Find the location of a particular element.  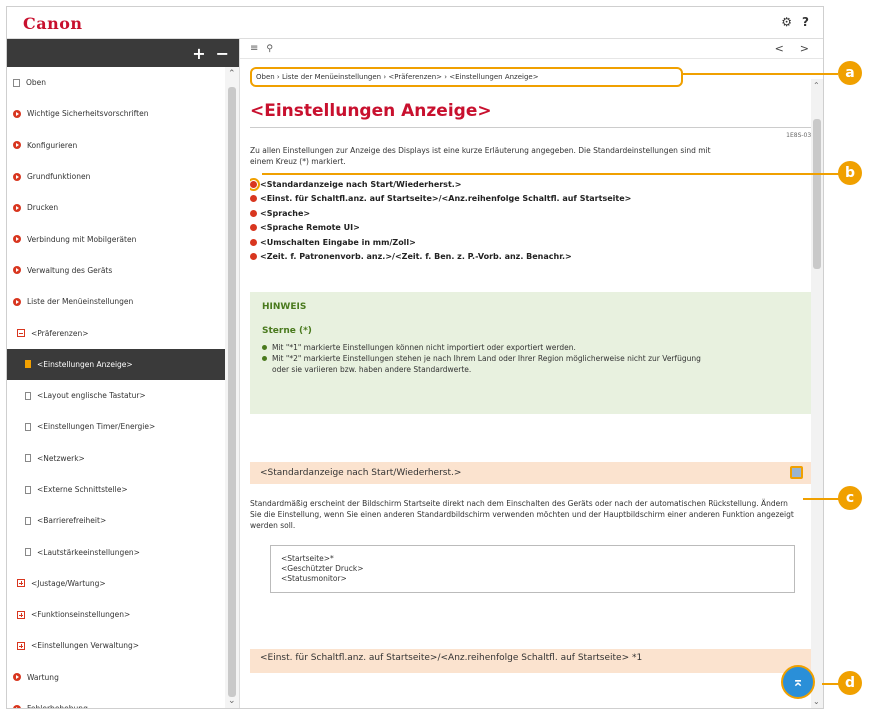

sidebar-item-label: Oben is located at coordinates (36, 83).